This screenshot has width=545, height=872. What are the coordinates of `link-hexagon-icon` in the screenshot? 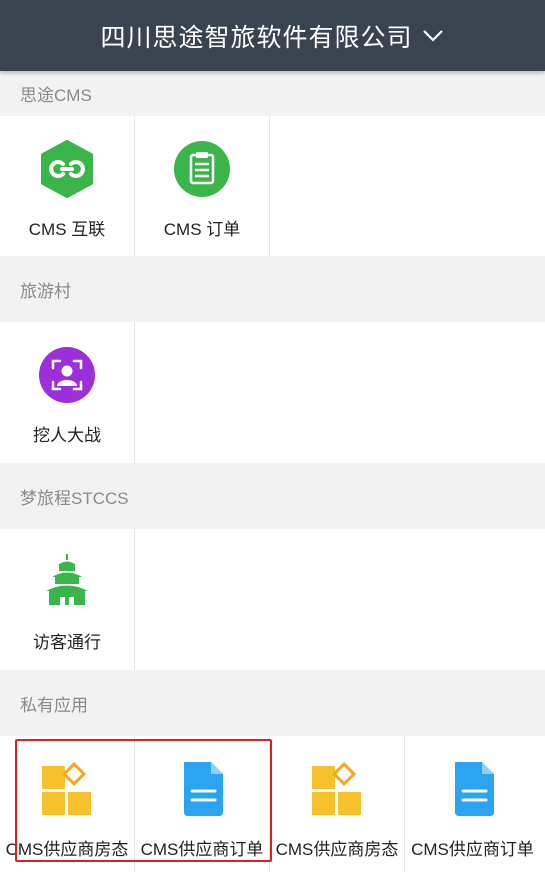 It's located at (67, 169).